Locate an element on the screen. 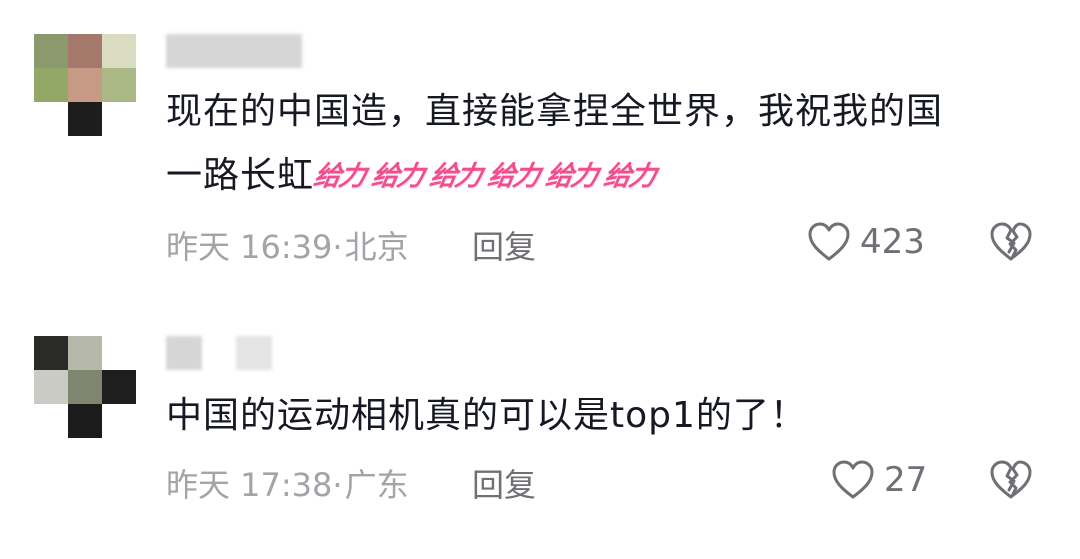 Image resolution: width=1080 pixels, height=559 pixels. comment-text-segment: 一路长虹 is located at coordinates (240, 175).